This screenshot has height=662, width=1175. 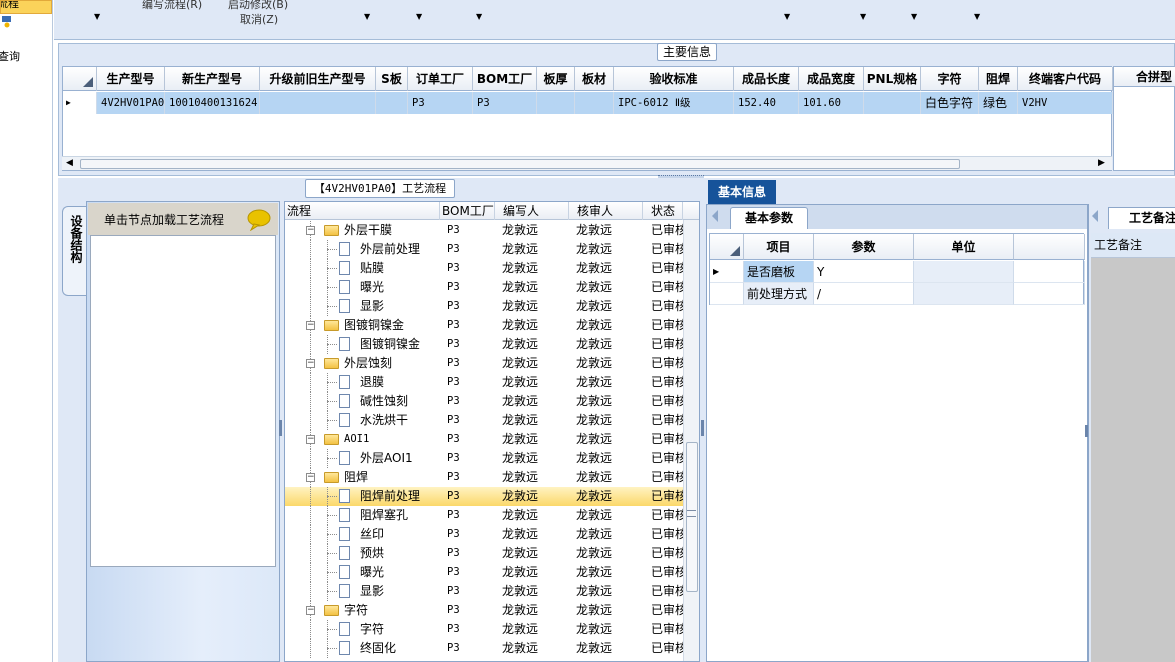 What do you see at coordinates (606, 211) in the screenshot?
I see `col-reviewer: 核审人` at bounding box center [606, 211].